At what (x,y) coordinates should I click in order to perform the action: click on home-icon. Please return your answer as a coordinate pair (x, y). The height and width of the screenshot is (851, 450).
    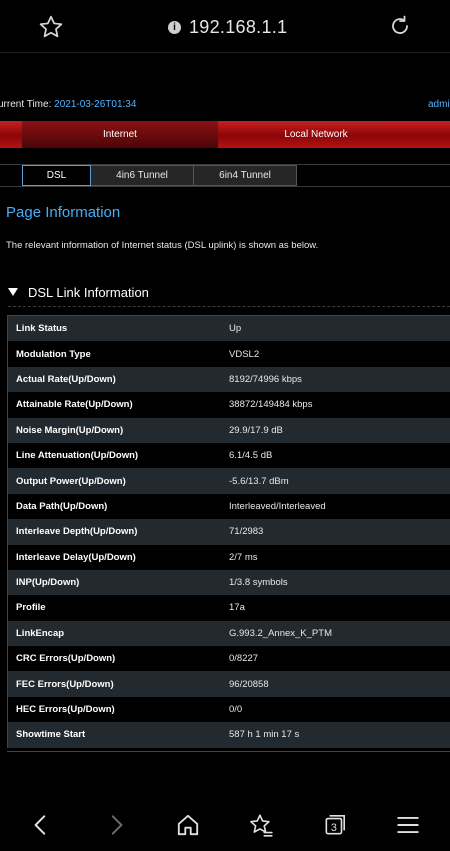
    Looking at the image, I should click on (188, 825).